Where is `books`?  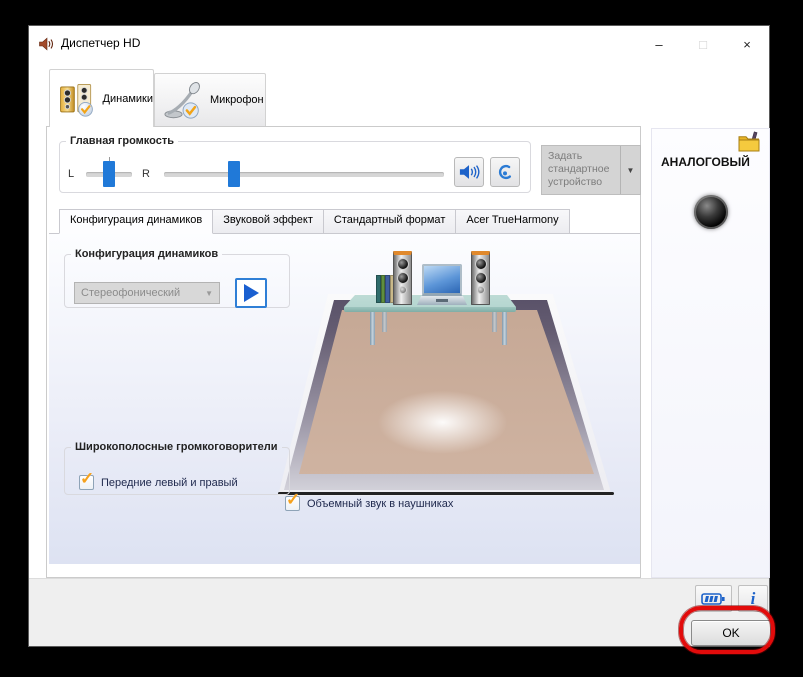
books is located at coordinates (385, 289).